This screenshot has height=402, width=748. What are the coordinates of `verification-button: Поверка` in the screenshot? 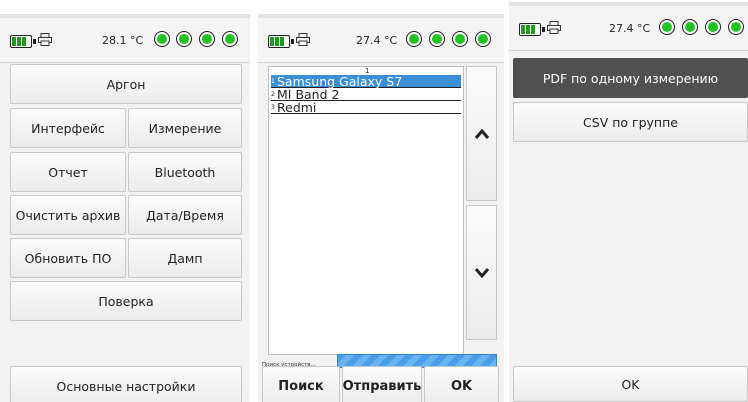 It's located at (126, 301).